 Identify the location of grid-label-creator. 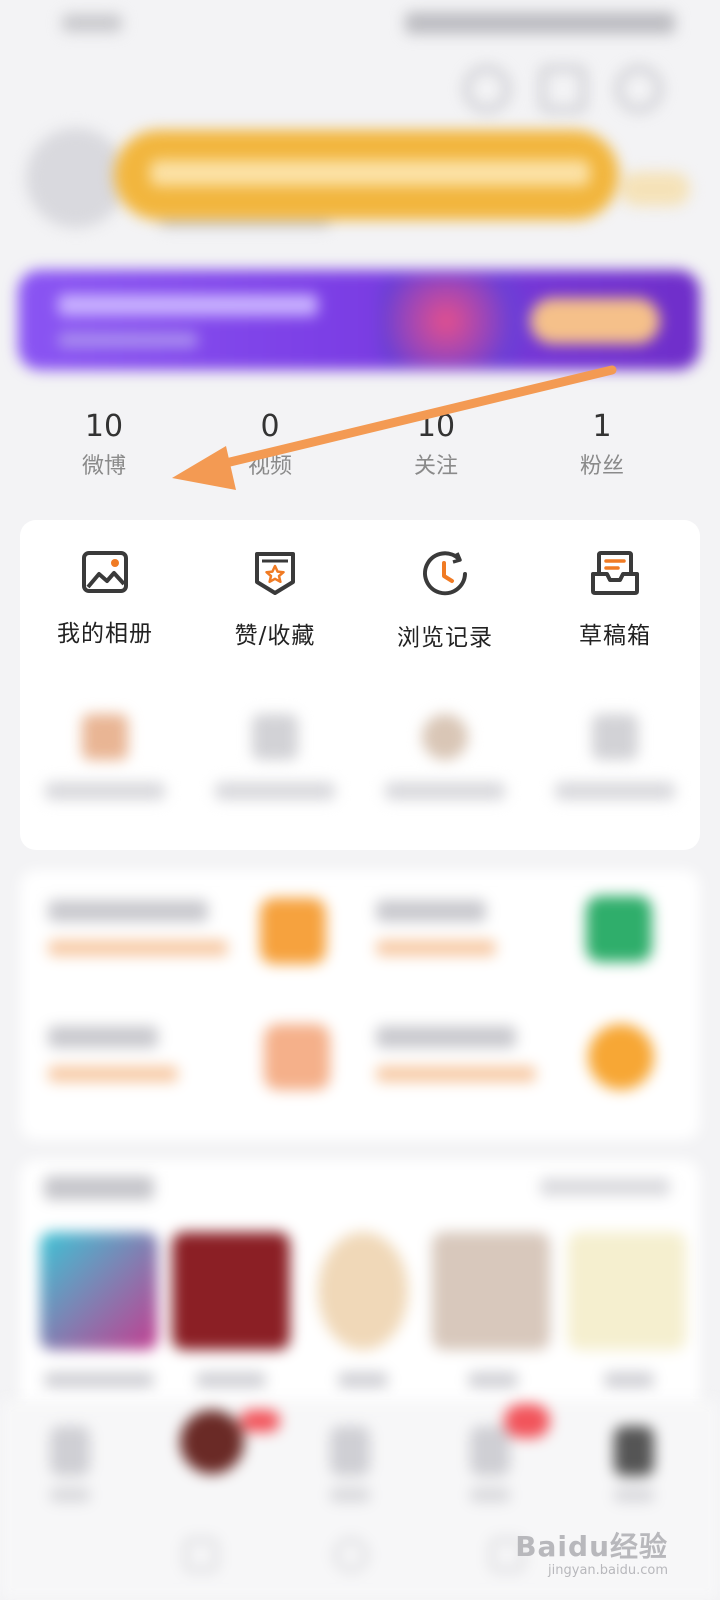
(445, 791).